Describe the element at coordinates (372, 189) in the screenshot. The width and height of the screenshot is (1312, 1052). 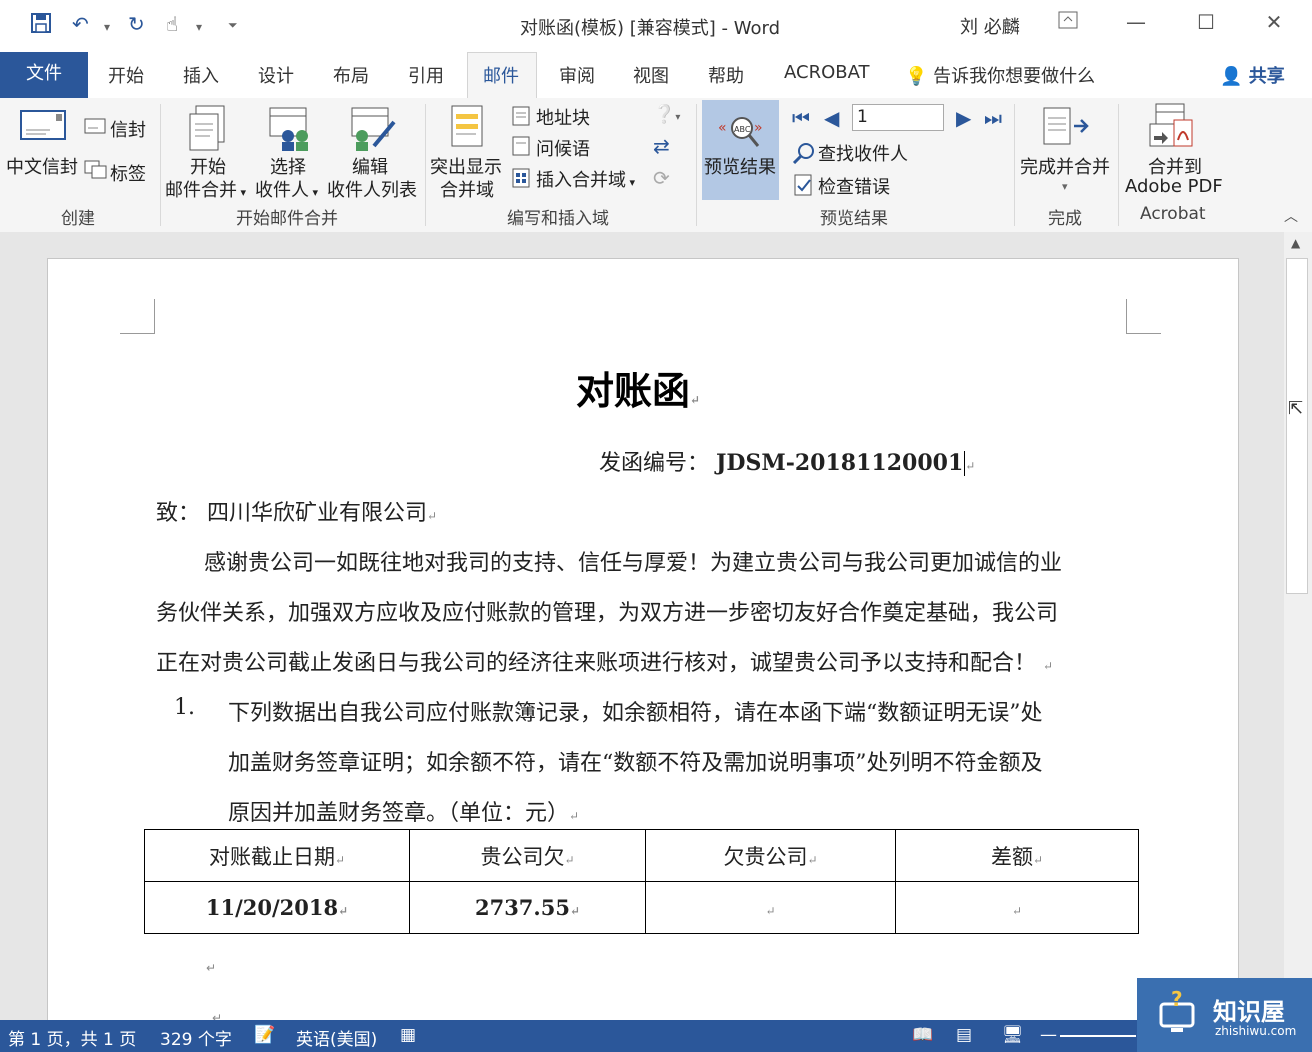
I see `edit-recipients-label-2: 收件人列表` at that location.